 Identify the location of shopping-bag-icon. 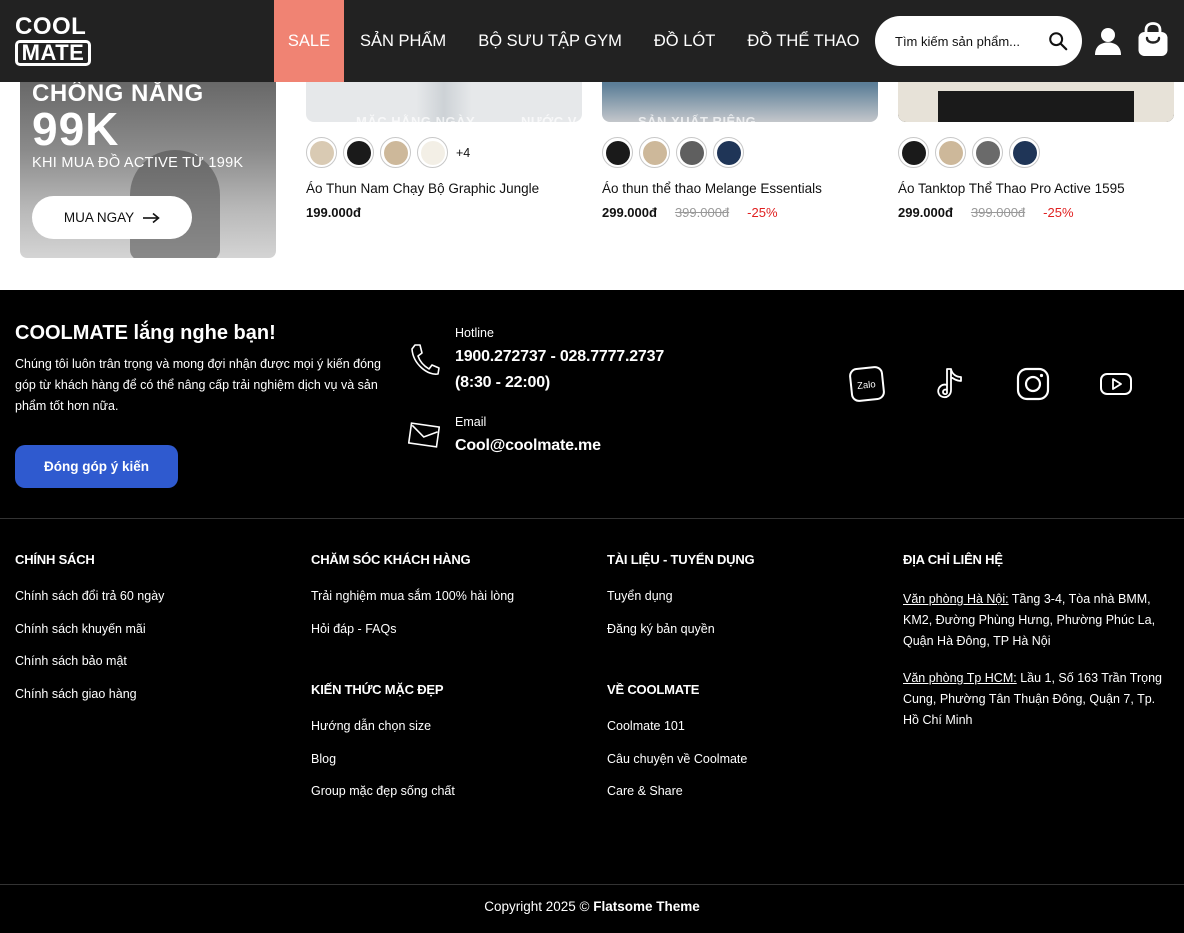
(1153, 40).